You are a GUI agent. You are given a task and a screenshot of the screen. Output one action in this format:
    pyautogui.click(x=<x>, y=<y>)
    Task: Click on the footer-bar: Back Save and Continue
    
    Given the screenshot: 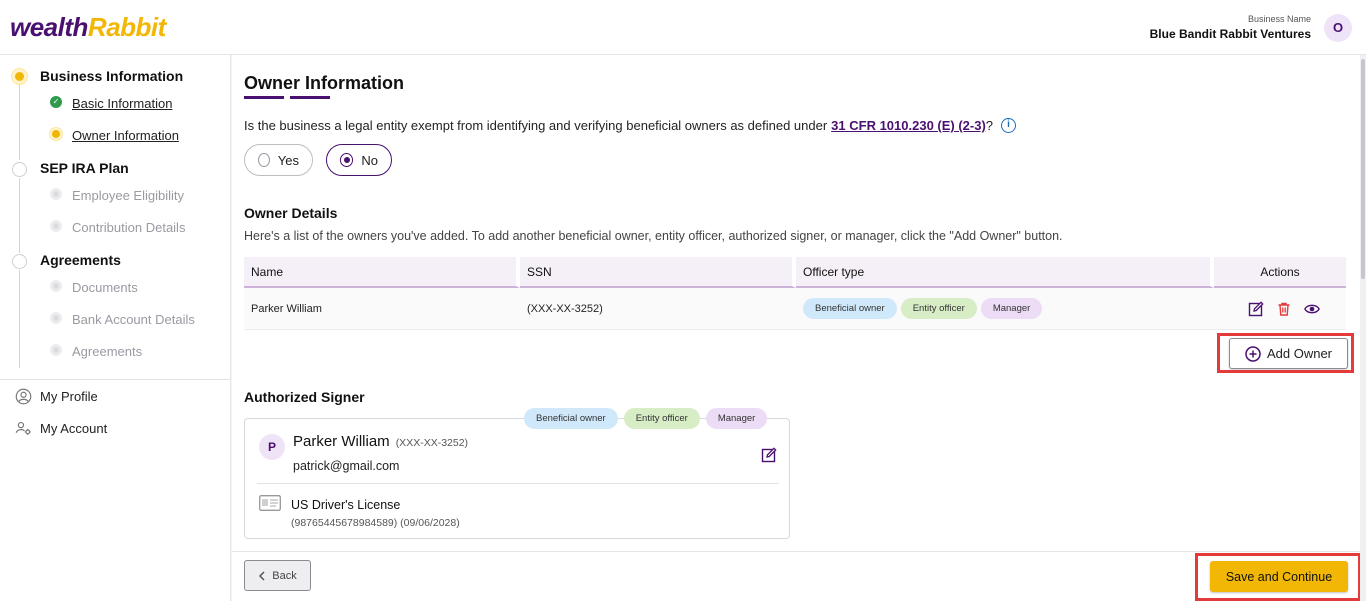 What is the action you would take?
    pyautogui.click(x=796, y=576)
    